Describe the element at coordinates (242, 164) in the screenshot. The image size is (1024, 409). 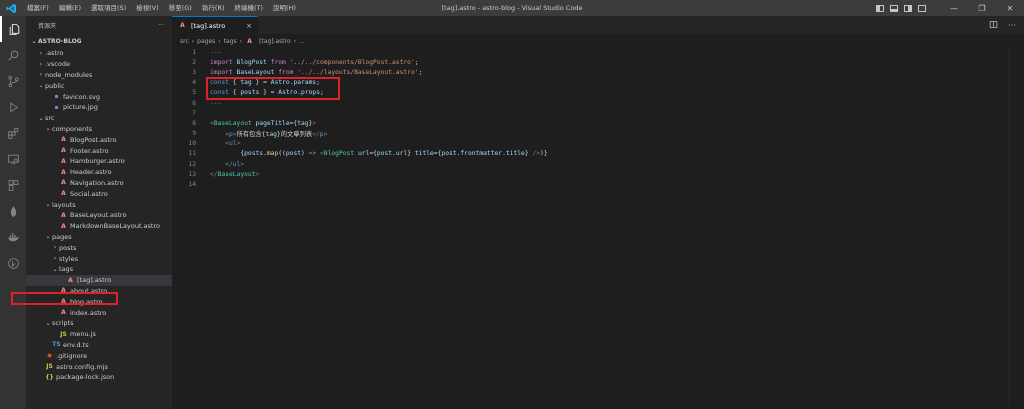
I see `code-token: >` at that location.